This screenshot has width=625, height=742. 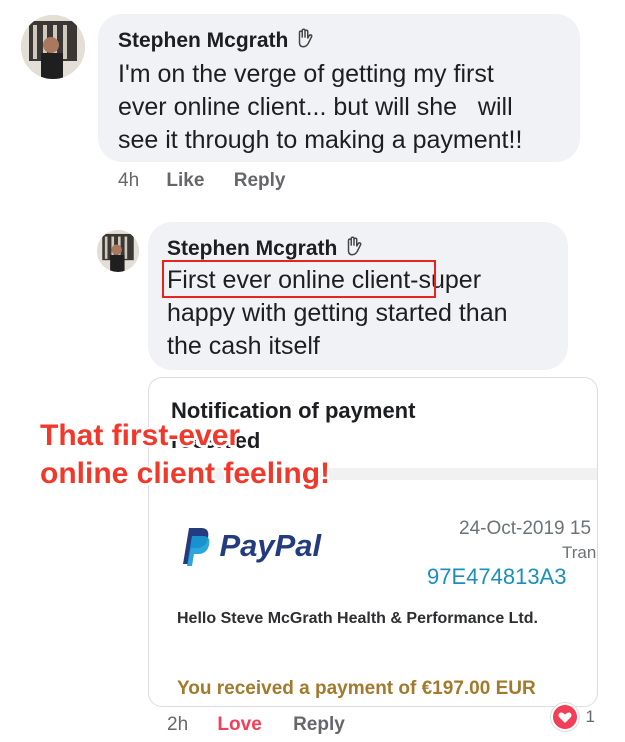 I want to click on paypal-logo: PayPal, so click(x=249, y=546).